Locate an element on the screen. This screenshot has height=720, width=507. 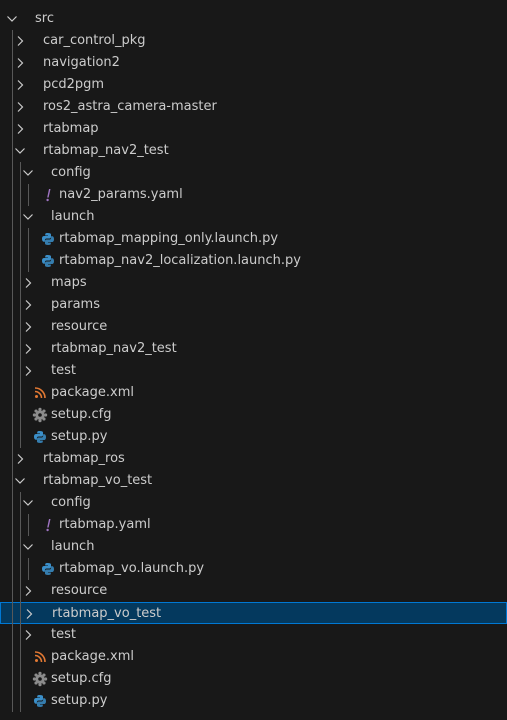
tree-item-label: resource is located at coordinates (79, 590).